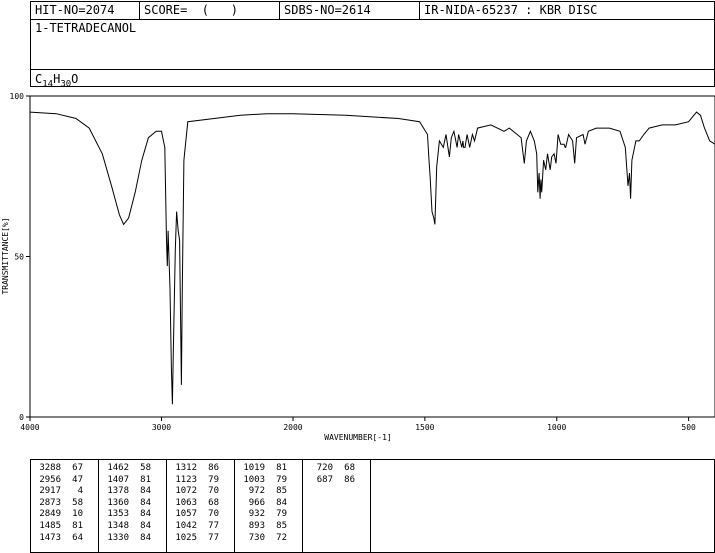 The height and width of the screenshot is (553, 715). I want to click on peak-row: 972 85, so click(268, 492).